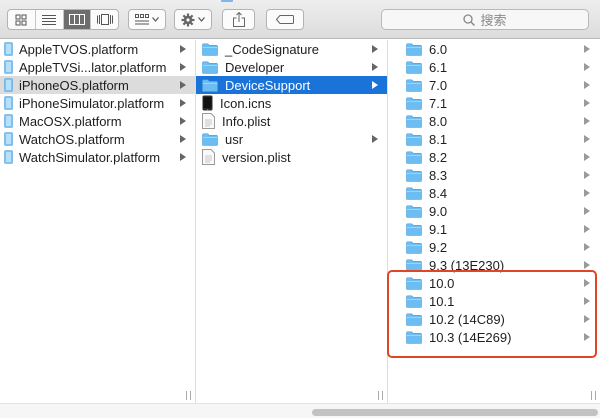 This screenshot has width=600, height=418. I want to click on device-support-list-item: 10.3 (14E269), so click(494, 337).